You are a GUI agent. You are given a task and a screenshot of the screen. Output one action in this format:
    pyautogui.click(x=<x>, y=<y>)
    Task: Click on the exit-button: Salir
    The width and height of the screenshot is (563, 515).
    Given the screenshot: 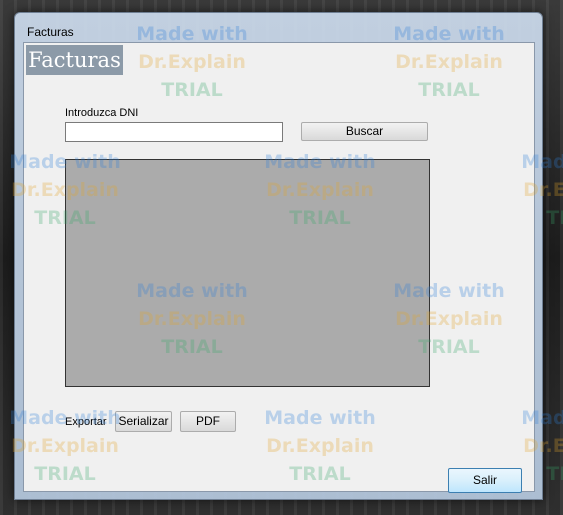 What is the action you would take?
    pyautogui.click(x=485, y=480)
    